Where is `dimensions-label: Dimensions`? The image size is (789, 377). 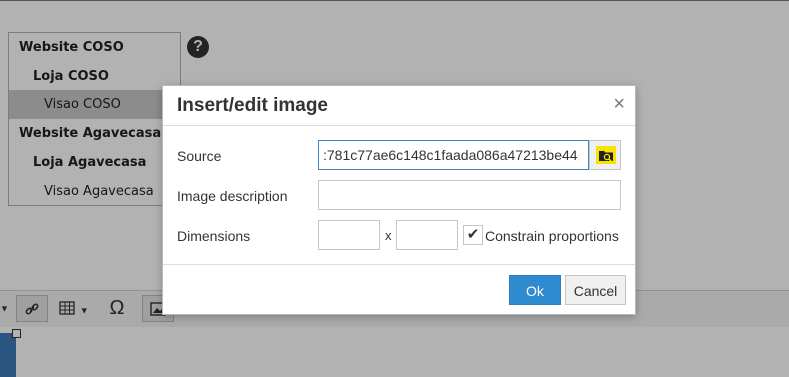
dimensions-label: Dimensions is located at coordinates (214, 236).